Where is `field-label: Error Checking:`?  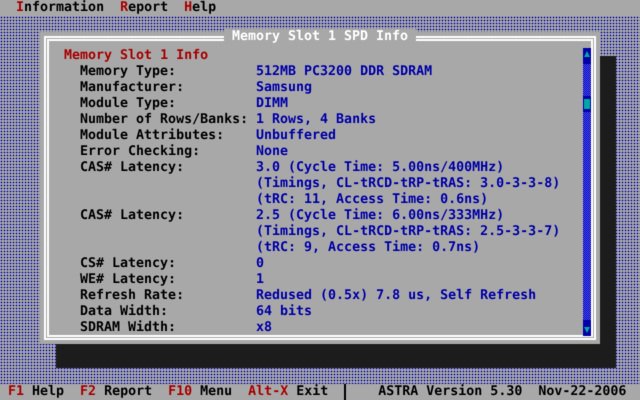
field-label: Error Checking: is located at coordinates (141, 152).